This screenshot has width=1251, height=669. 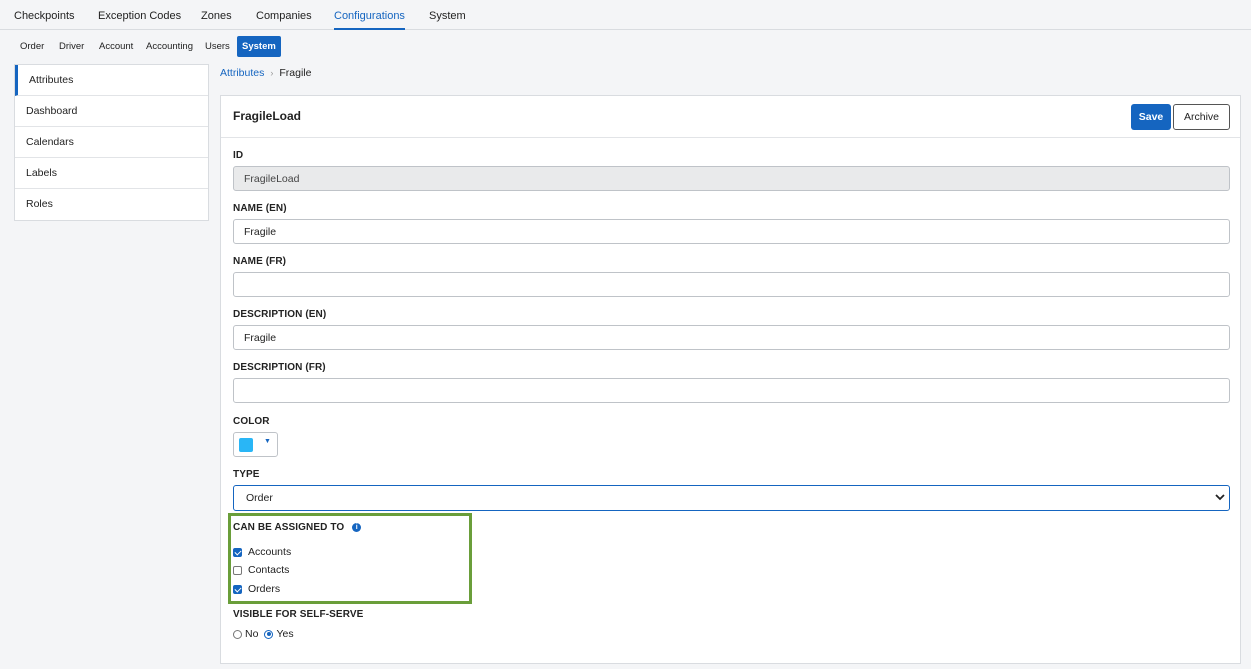 I want to click on assign-option-orders: Orders, so click(x=256, y=589).